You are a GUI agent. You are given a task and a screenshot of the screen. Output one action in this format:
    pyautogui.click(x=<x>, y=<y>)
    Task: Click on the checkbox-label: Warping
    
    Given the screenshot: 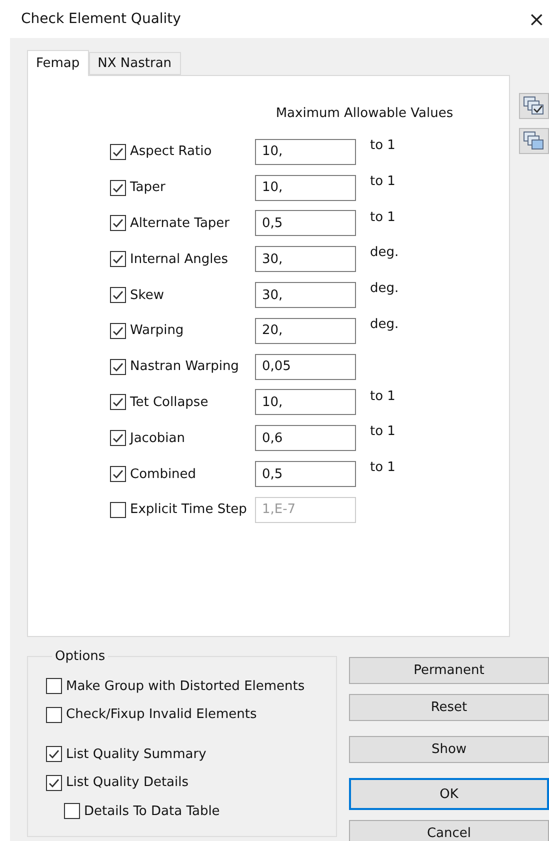 What is the action you would take?
    pyautogui.click(x=157, y=330)
    